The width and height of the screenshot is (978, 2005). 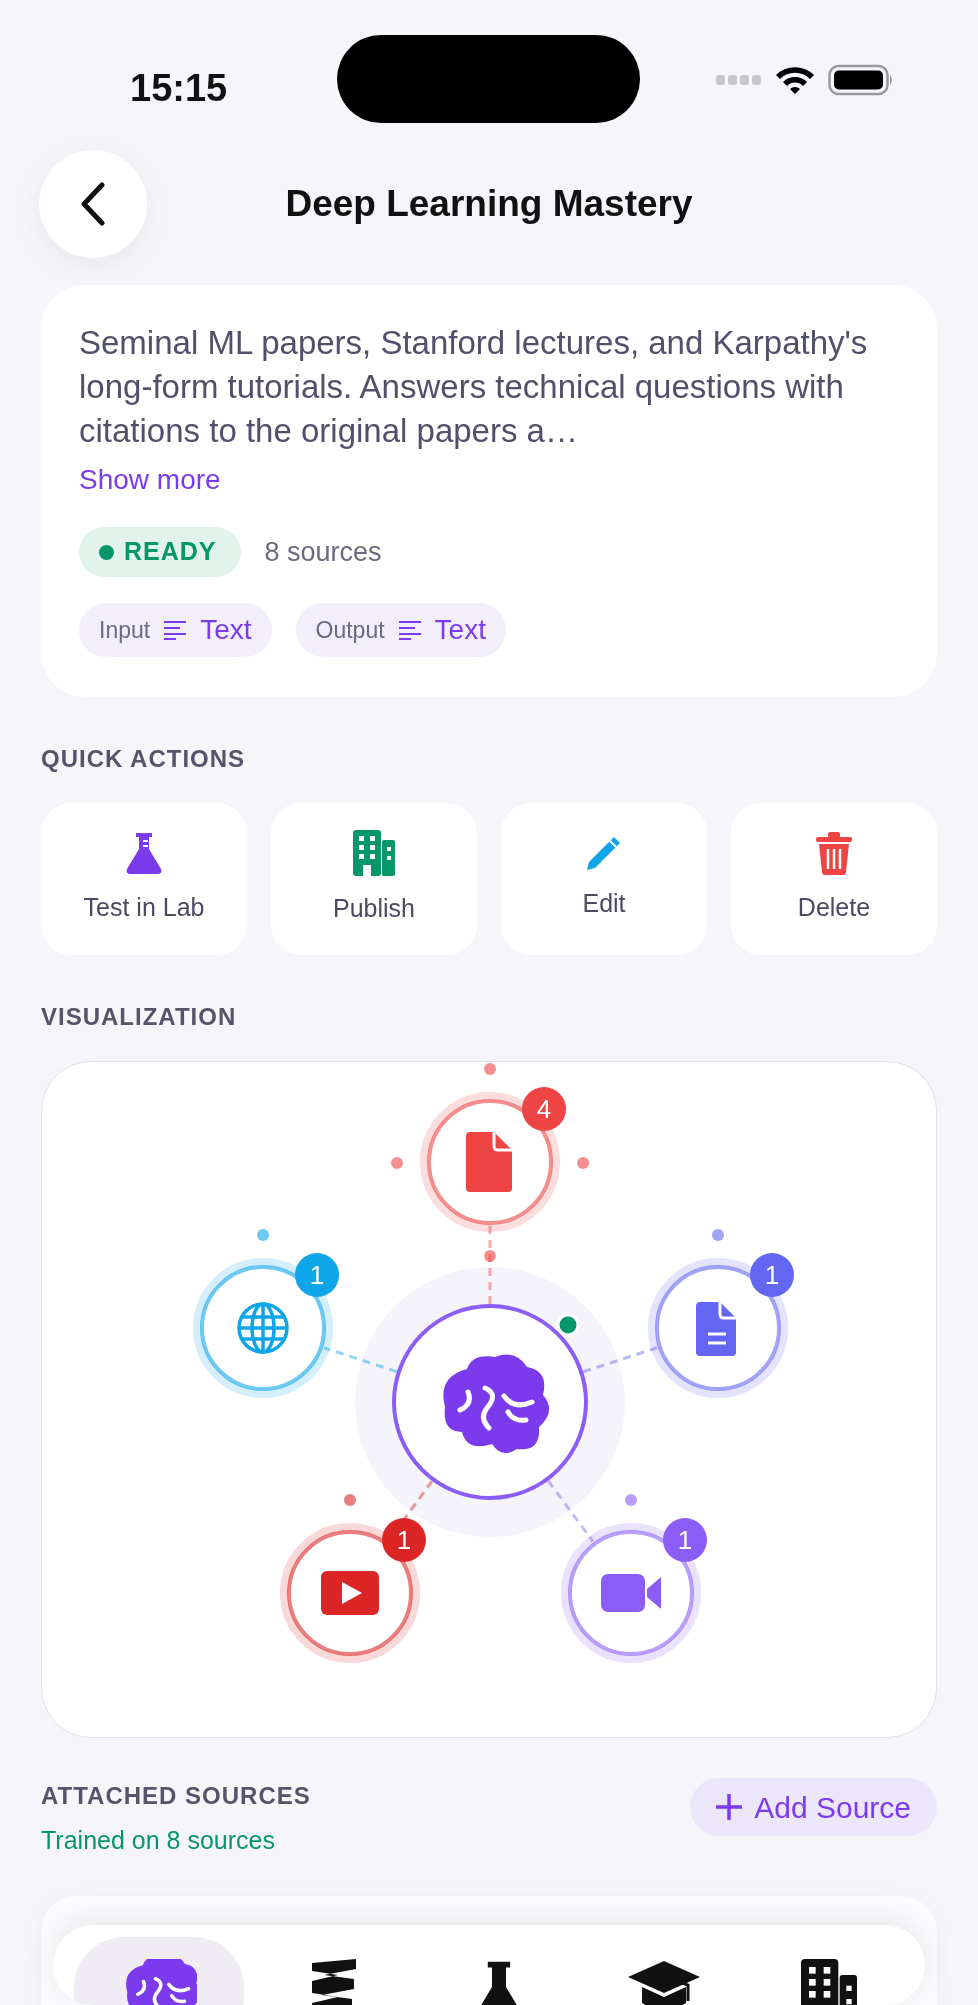 What do you see at coordinates (604, 879) in the screenshot?
I see `quick-action-button: Edit` at bounding box center [604, 879].